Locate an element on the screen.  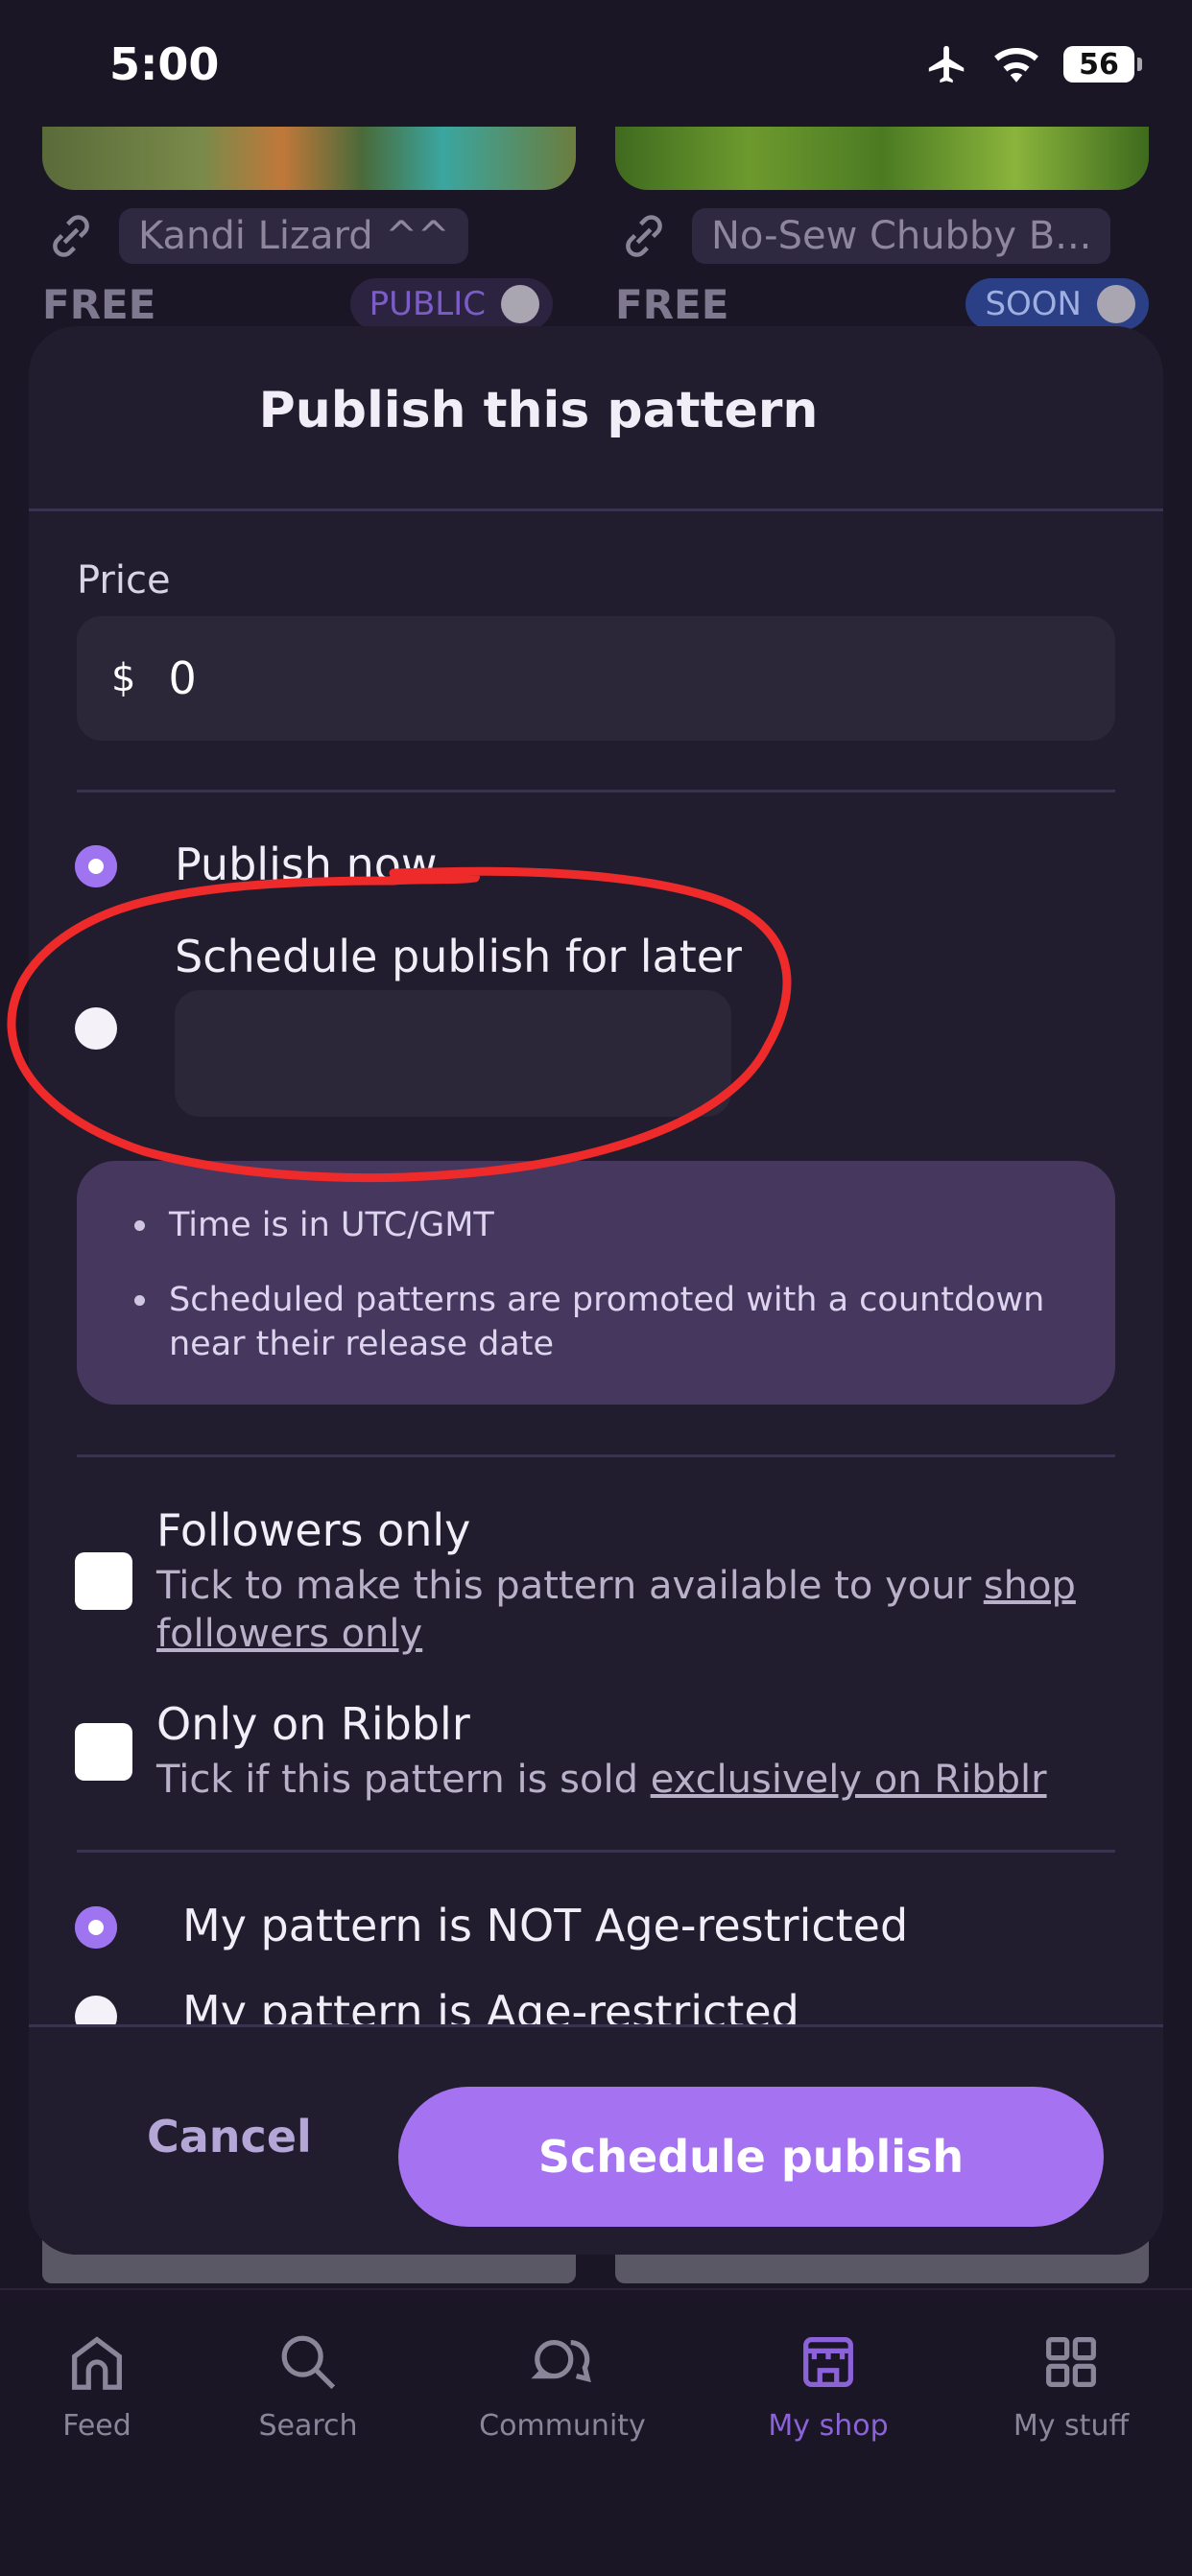
pattern-name: Kandi Lizard ^^ is located at coordinates (294, 236).